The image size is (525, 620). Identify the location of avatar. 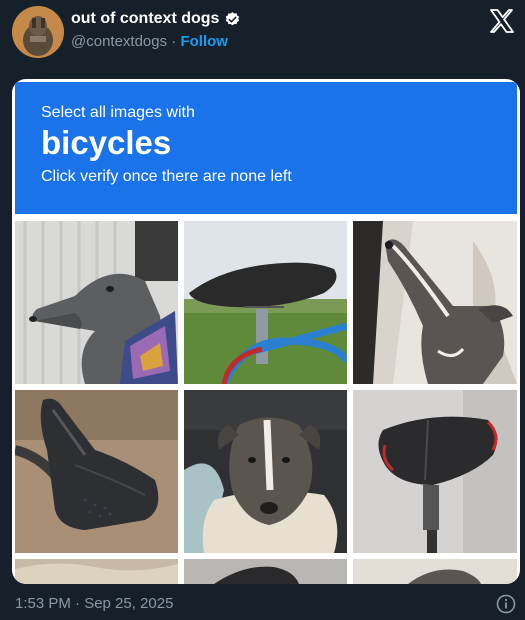
(38, 32).